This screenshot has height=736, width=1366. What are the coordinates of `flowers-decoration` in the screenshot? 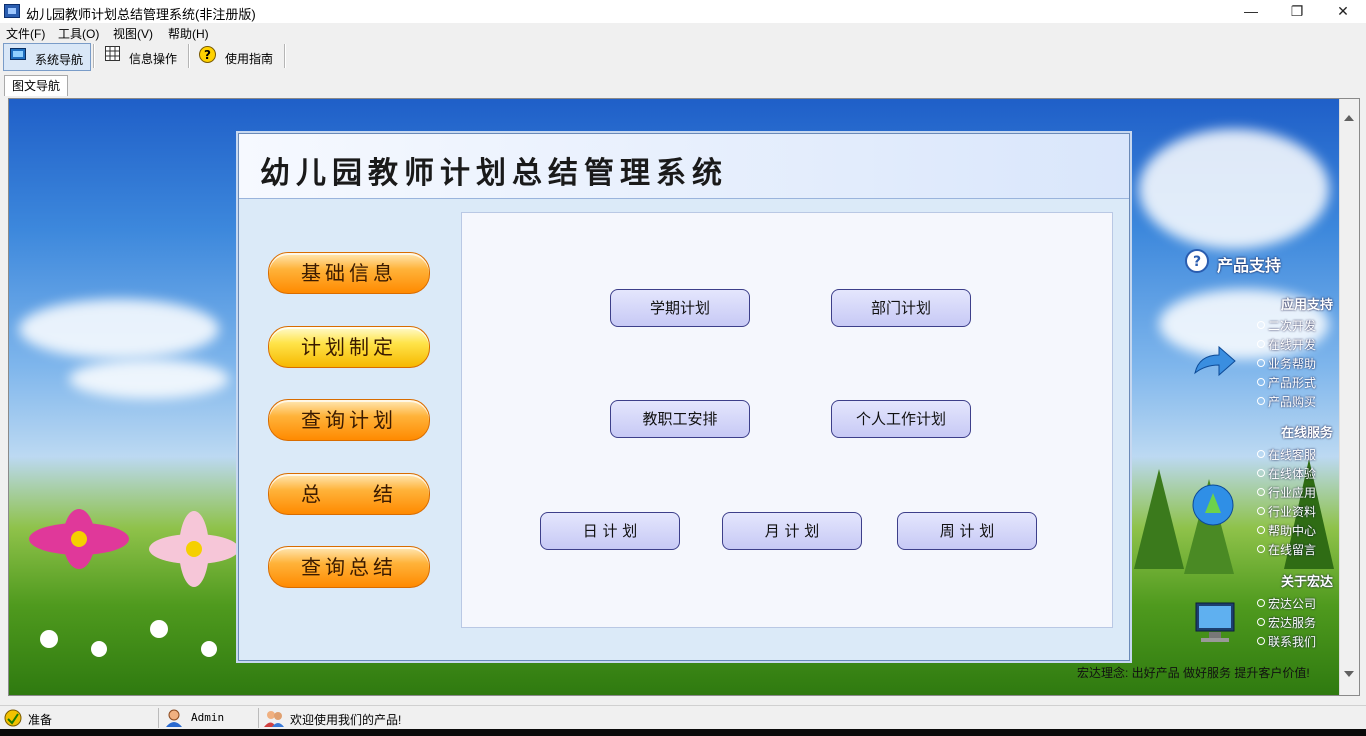 It's located at (134, 583).